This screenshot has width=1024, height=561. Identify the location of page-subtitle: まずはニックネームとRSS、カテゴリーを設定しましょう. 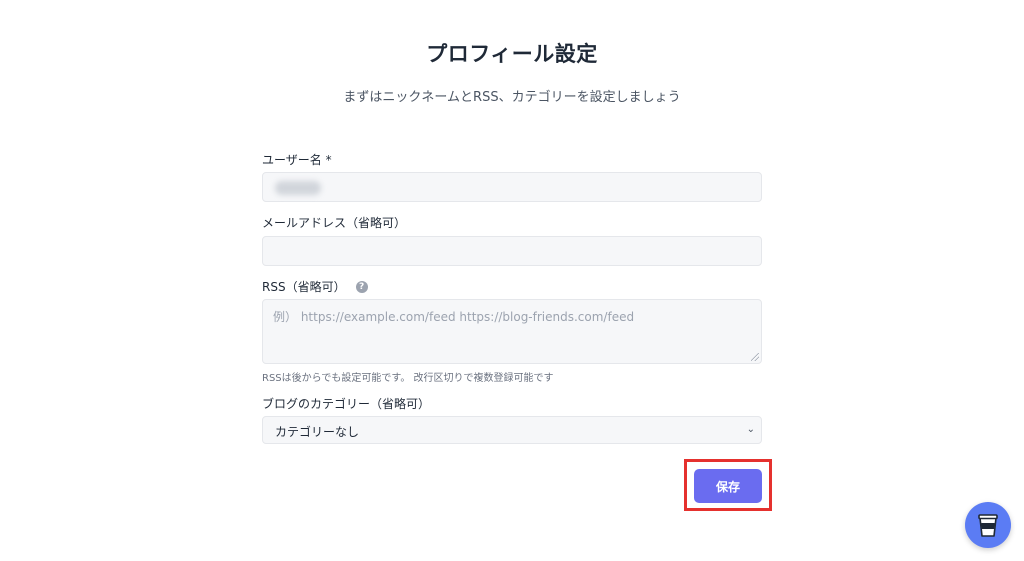
(512, 97).